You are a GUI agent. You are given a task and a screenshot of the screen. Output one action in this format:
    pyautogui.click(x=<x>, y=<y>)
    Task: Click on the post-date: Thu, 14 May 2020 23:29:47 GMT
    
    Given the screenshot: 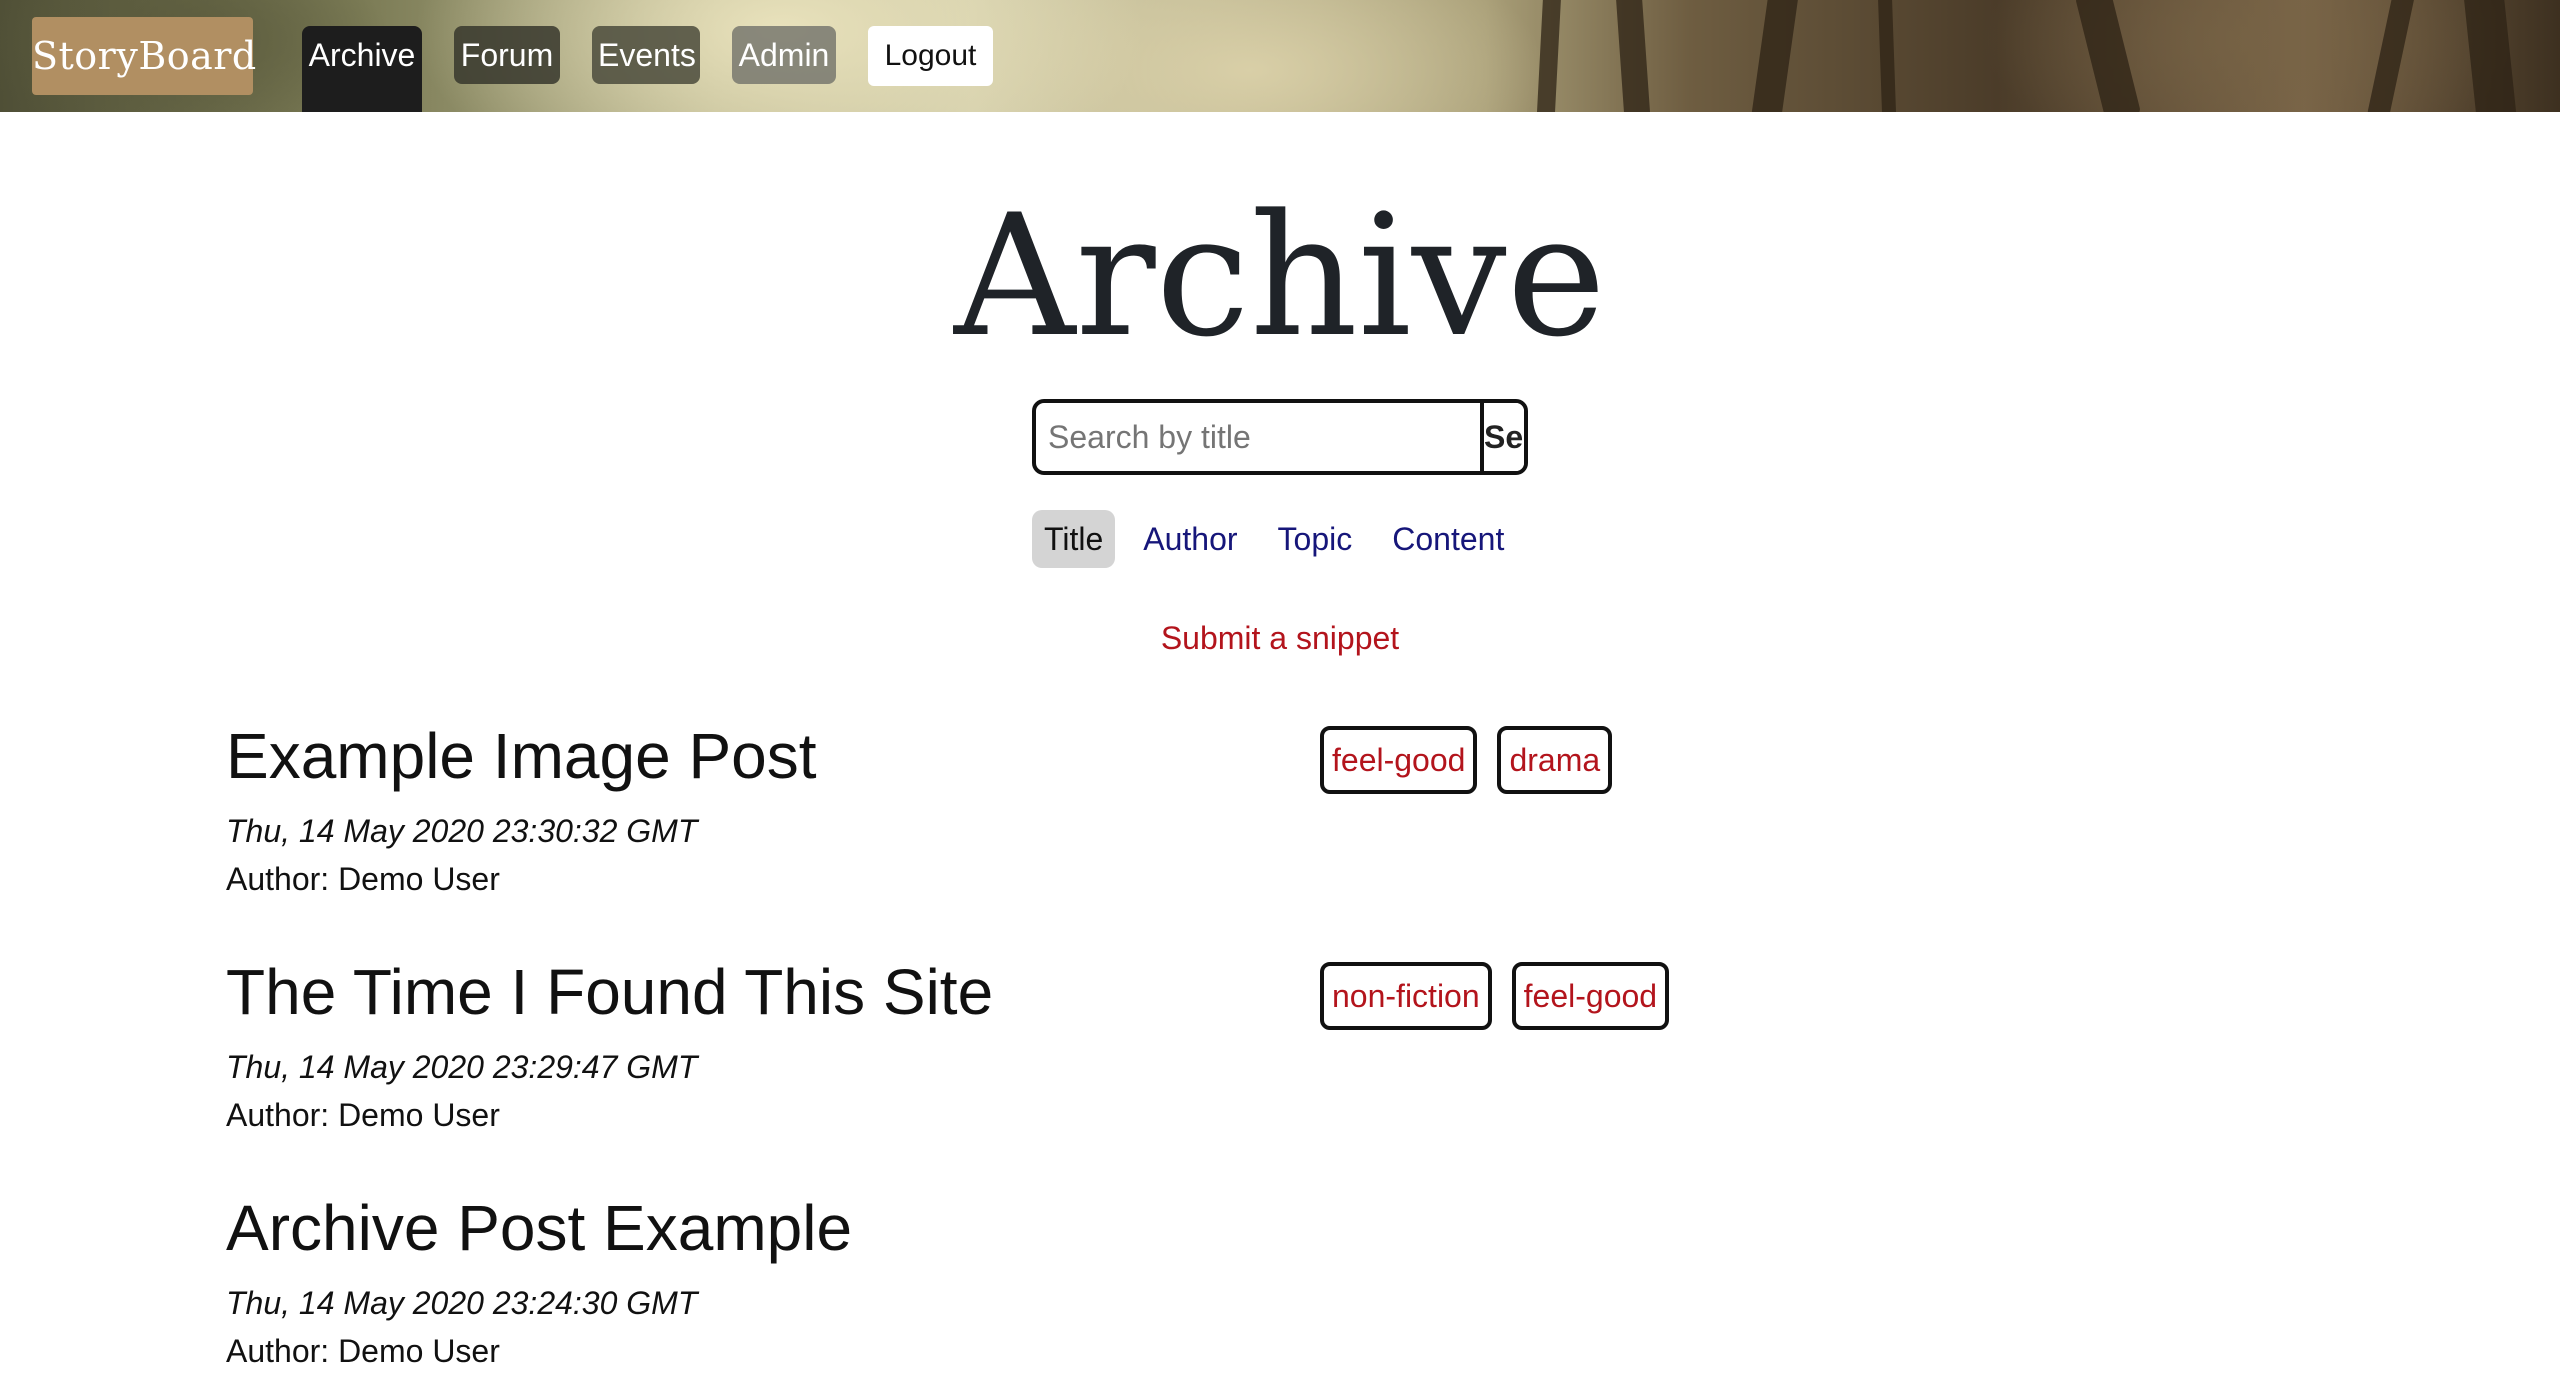 What is the action you would take?
    pyautogui.click(x=462, y=1067)
    